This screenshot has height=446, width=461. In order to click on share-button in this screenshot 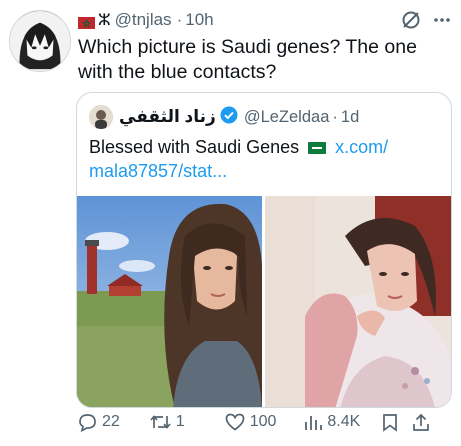, I will do `click(421, 422)`.